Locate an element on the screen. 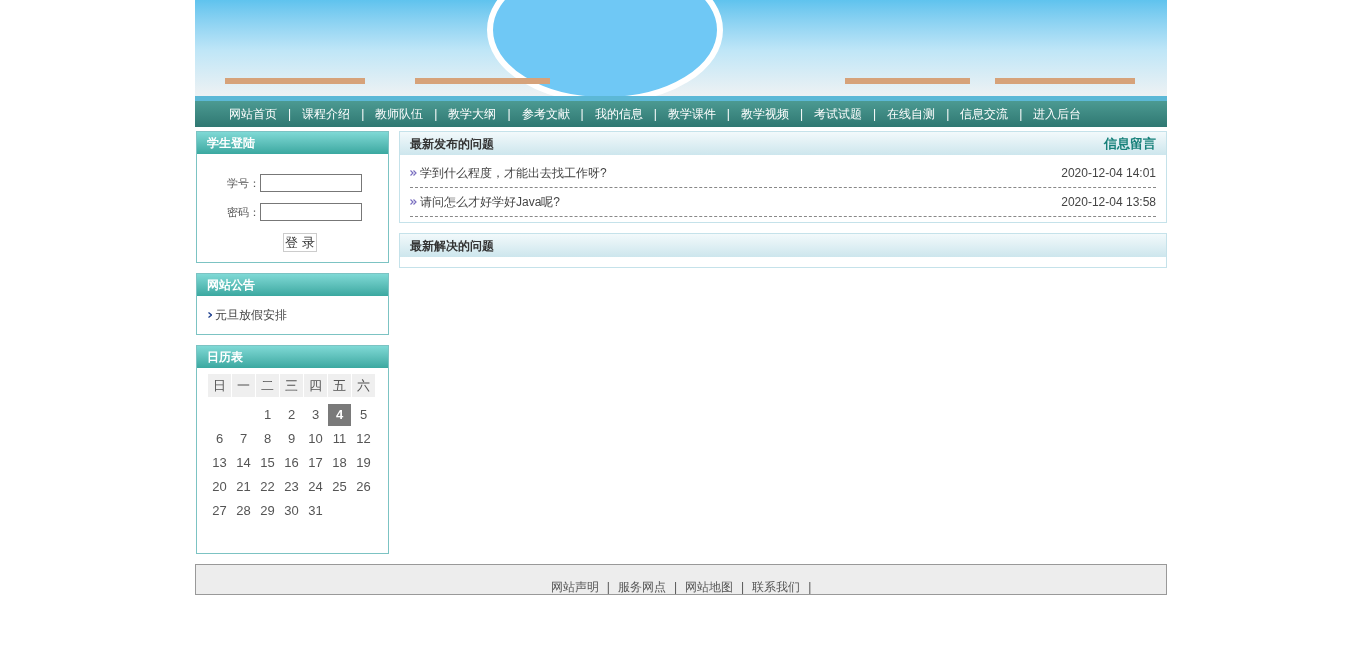  footer-link: 网站地图 is located at coordinates (709, 587).